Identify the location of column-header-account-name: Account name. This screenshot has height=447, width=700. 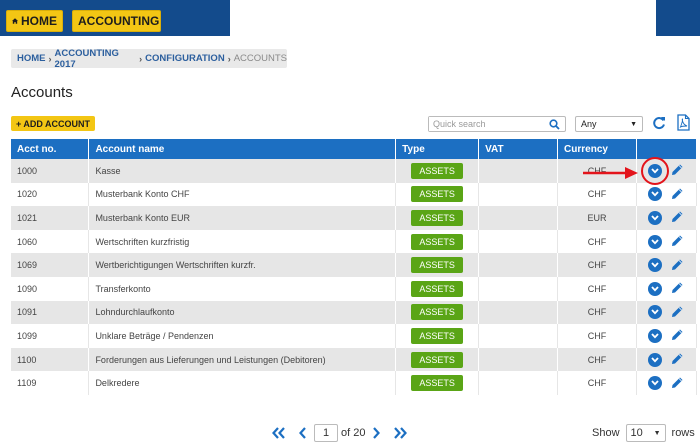
(242, 149).